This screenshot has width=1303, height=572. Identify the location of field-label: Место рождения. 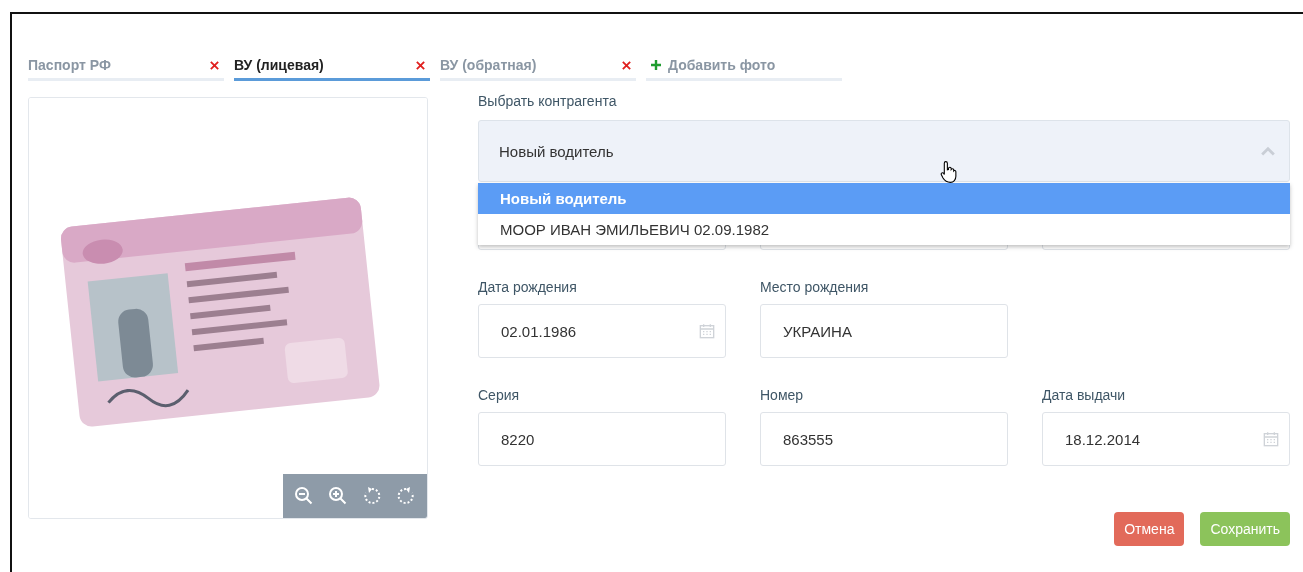
(815, 287).